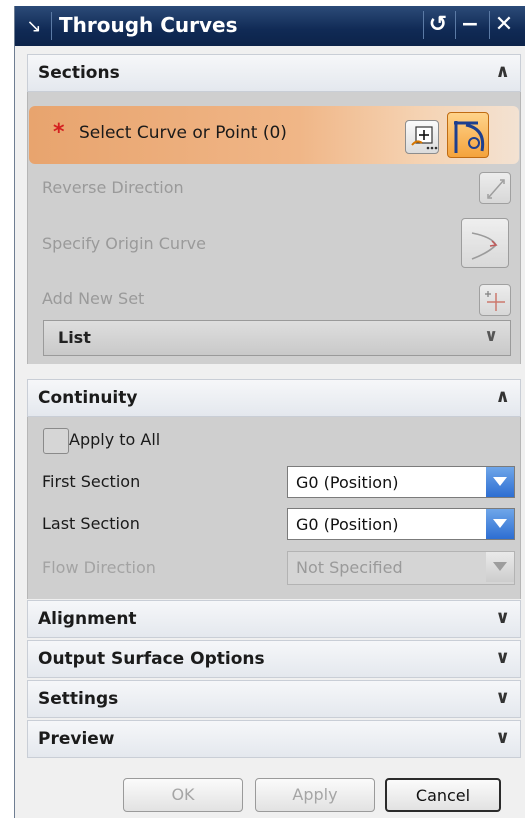 Image resolution: width=525 pixels, height=818 pixels. What do you see at coordinates (183, 133) in the screenshot?
I see `select-curve-label: Select Curve or Point (0)` at bounding box center [183, 133].